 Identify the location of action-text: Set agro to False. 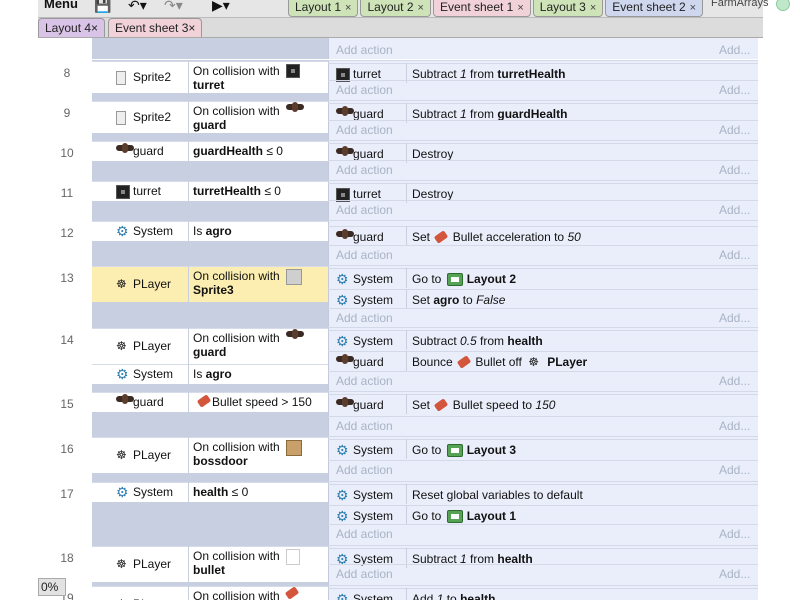
(458, 300).